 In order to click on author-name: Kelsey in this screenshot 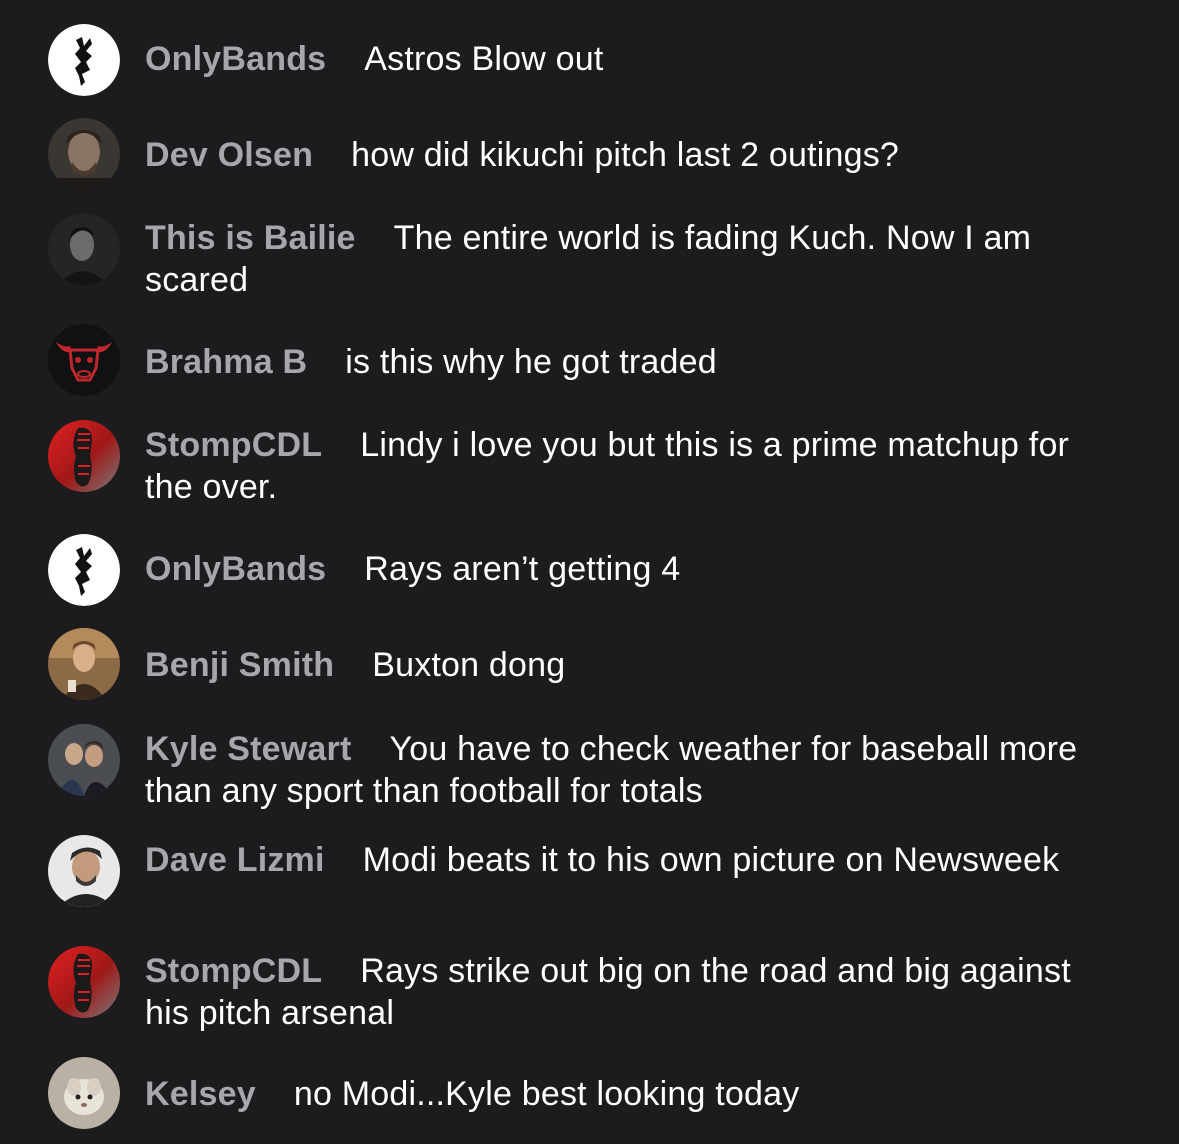, I will do `click(200, 1094)`.